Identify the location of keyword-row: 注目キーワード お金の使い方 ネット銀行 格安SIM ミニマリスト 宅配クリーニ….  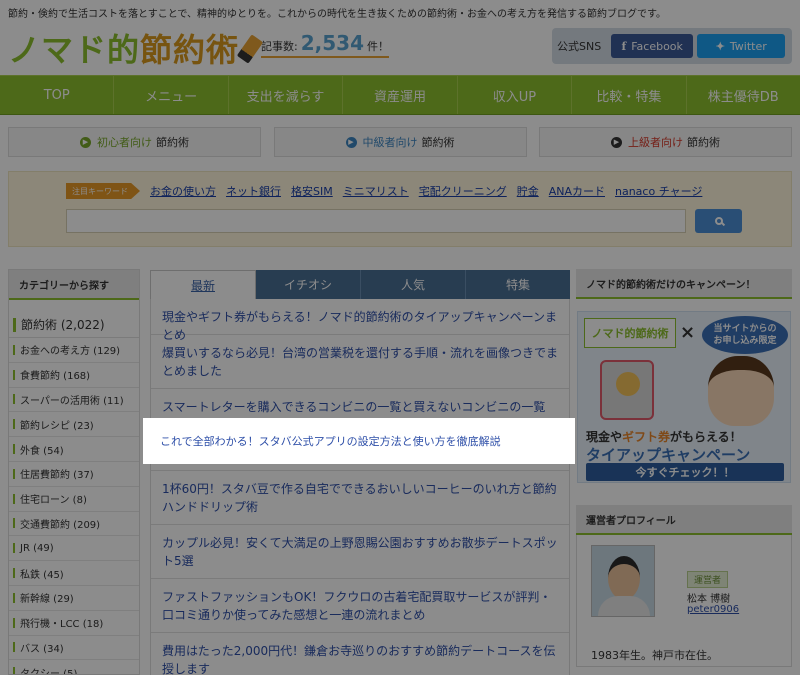
(389, 191).